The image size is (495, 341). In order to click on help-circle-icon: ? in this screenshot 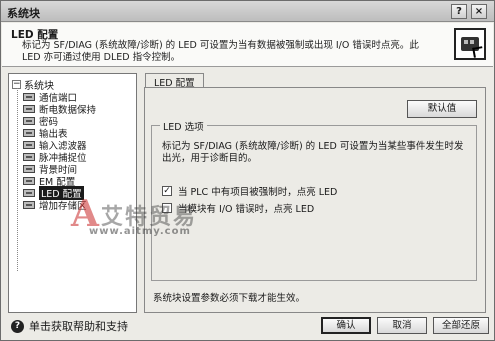, I will do `click(17, 326)`.